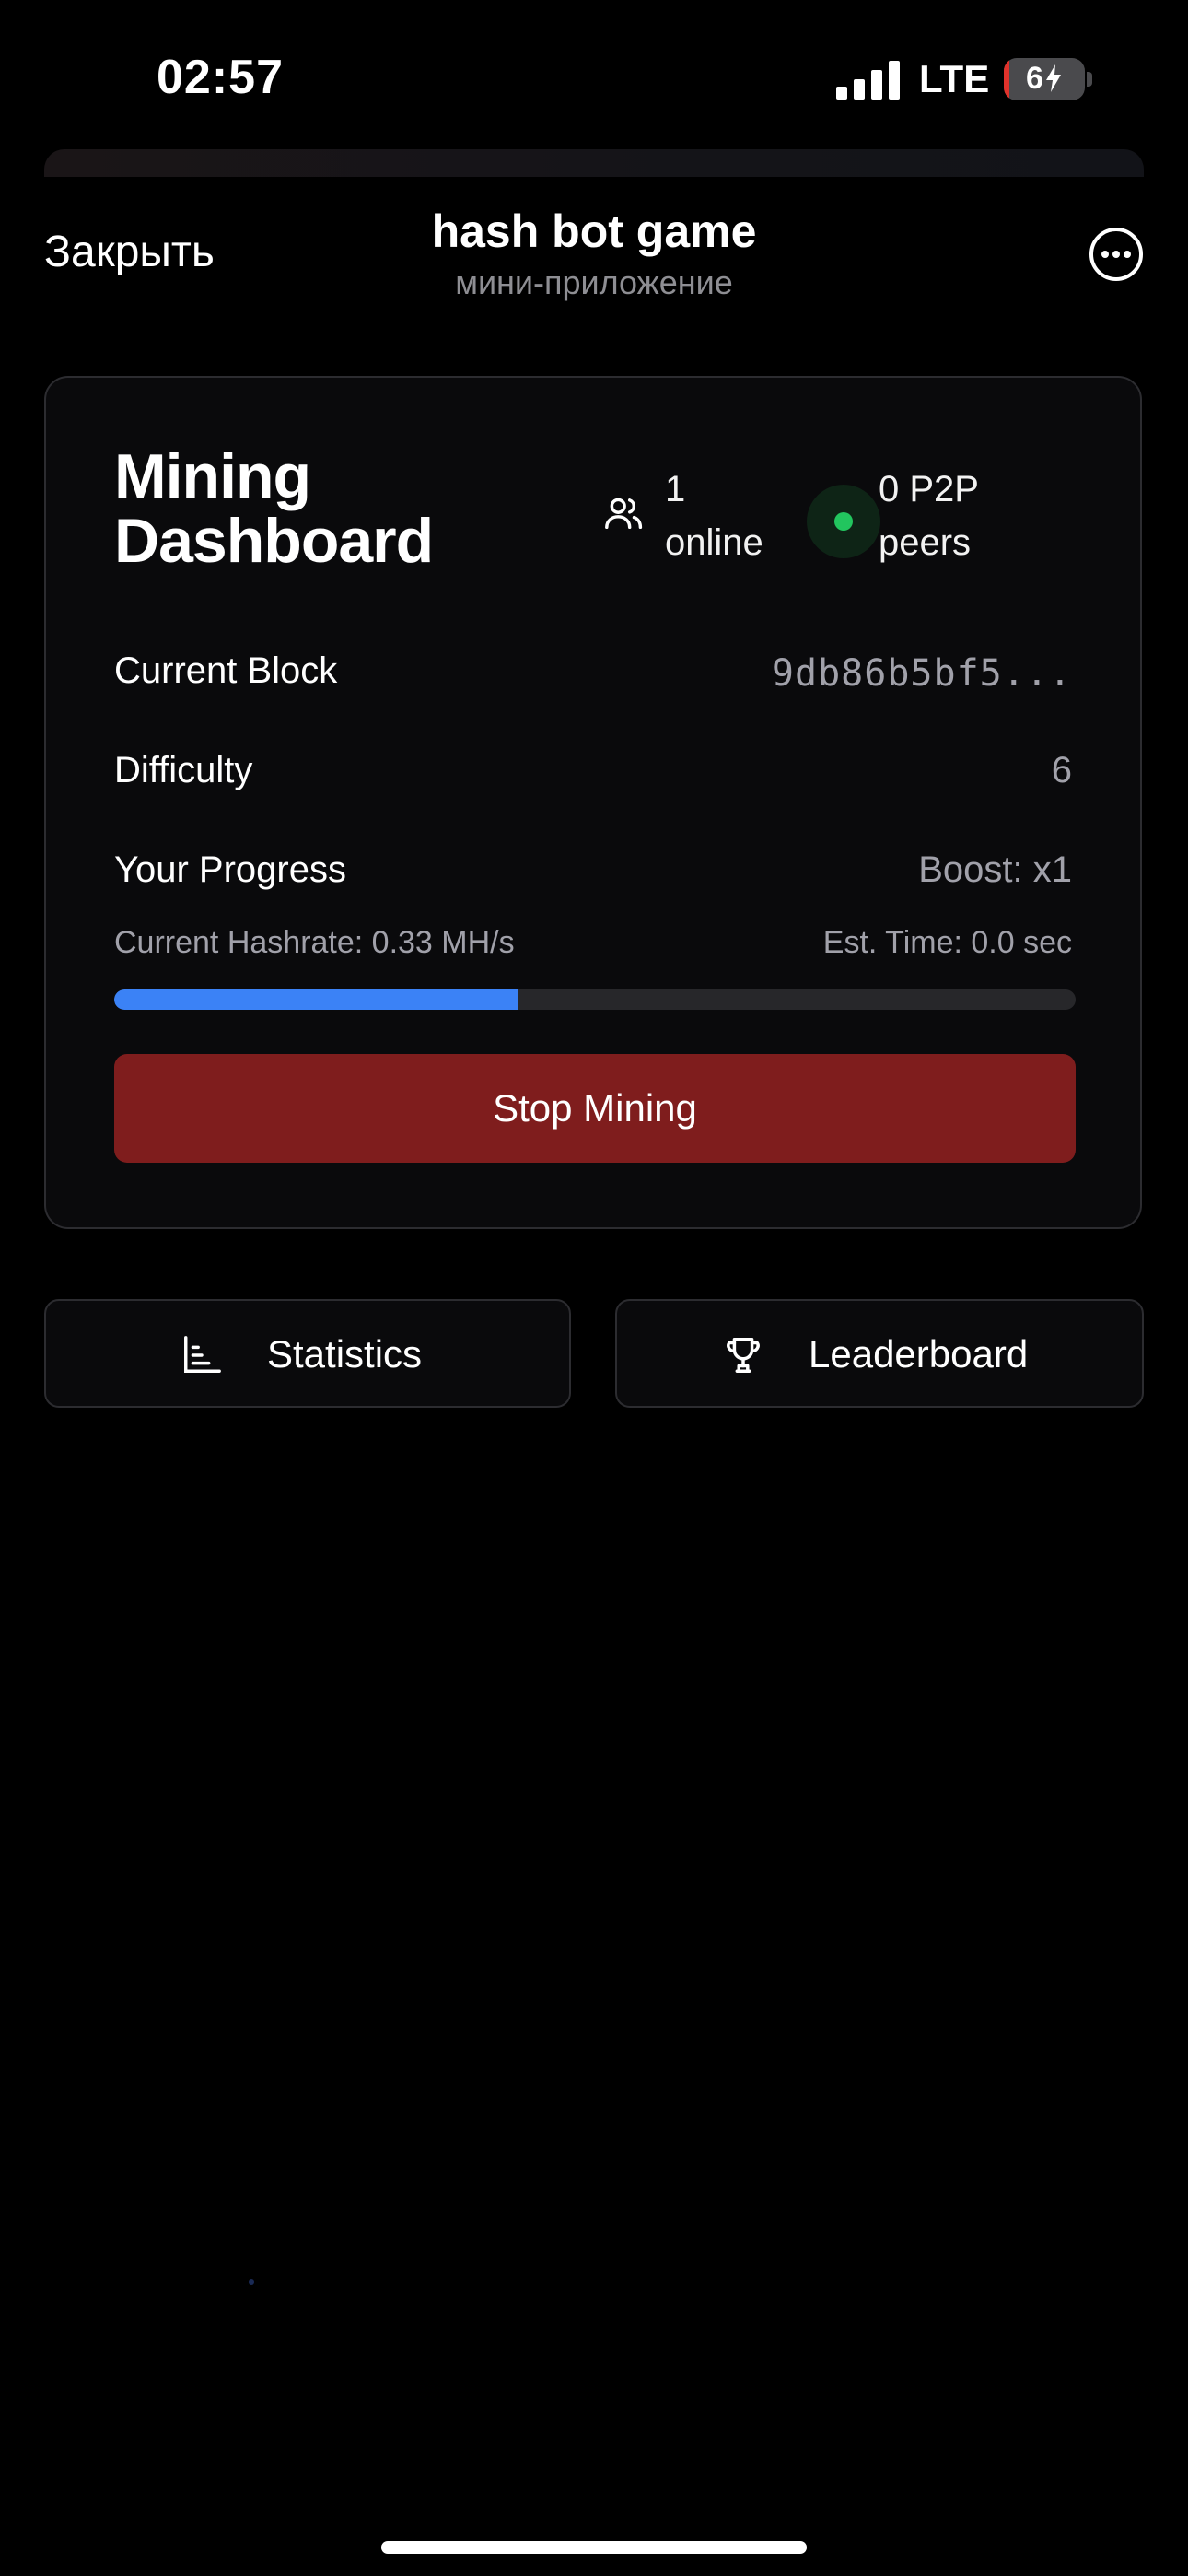 The image size is (1188, 2576). Describe the element at coordinates (1061, 770) in the screenshot. I see `difficulty-value: 6` at that location.